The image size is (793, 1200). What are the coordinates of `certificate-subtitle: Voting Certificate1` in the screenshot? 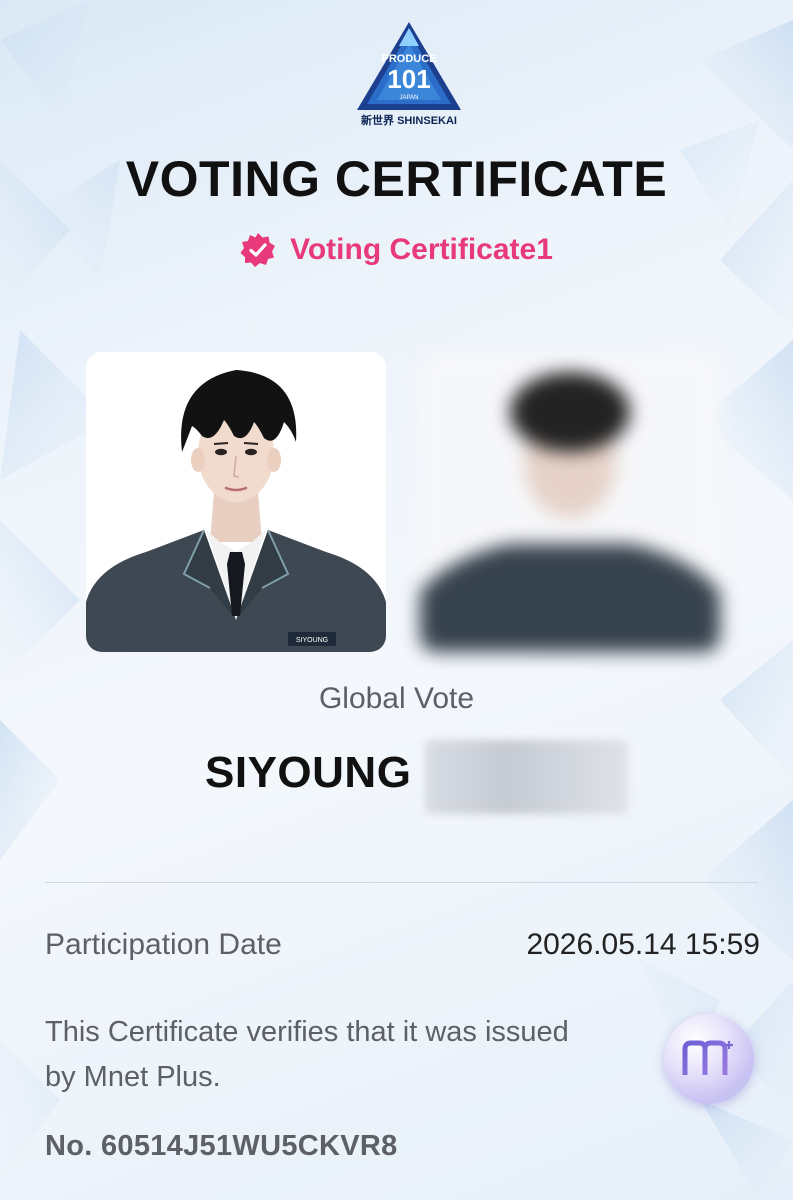 It's located at (396, 250).